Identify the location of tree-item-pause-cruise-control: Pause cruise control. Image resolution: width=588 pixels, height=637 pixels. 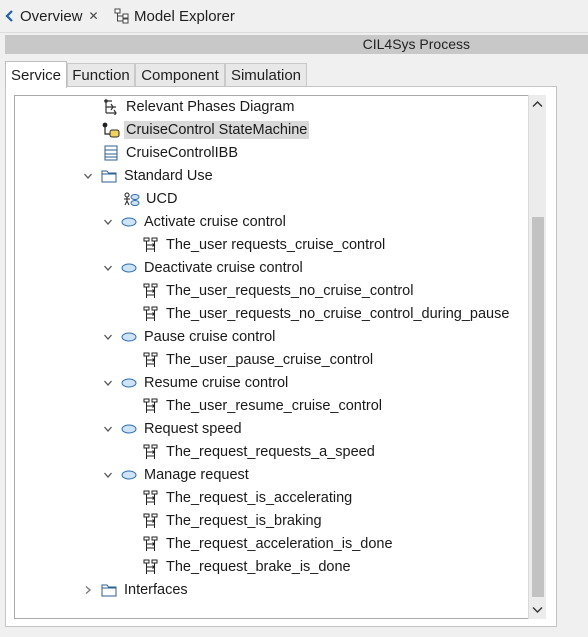
(189, 337).